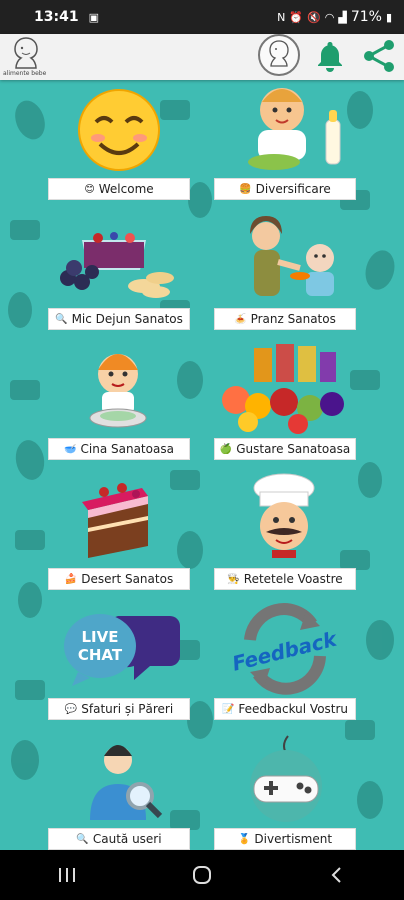  I want to click on baby-icon, so click(279, 53).